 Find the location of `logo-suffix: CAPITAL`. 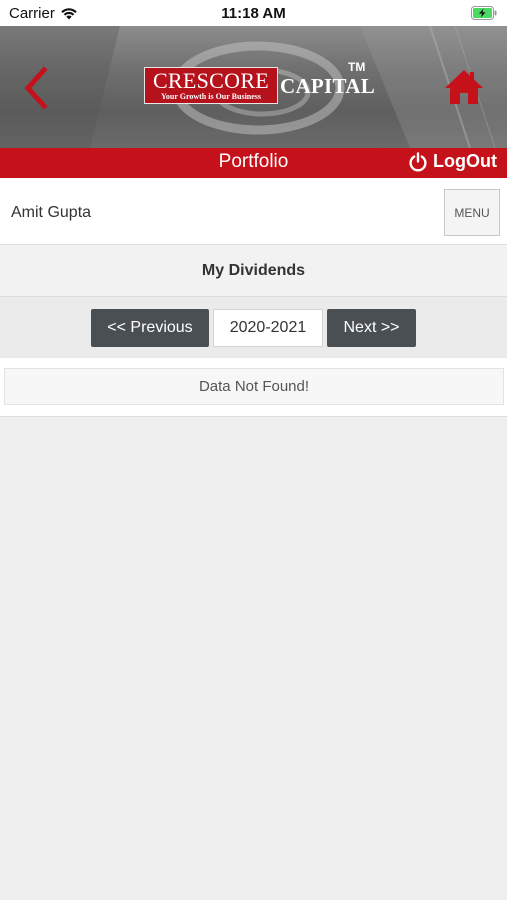

logo-suffix: CAPITAL is located at coordinates (328, 86).